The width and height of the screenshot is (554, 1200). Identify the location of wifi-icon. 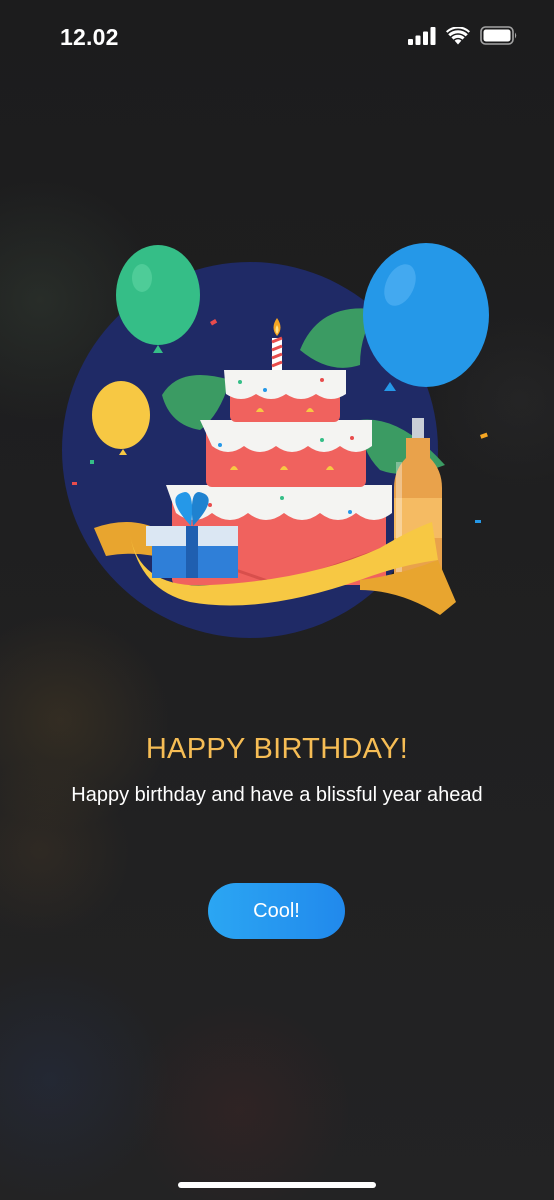
(458, 35).